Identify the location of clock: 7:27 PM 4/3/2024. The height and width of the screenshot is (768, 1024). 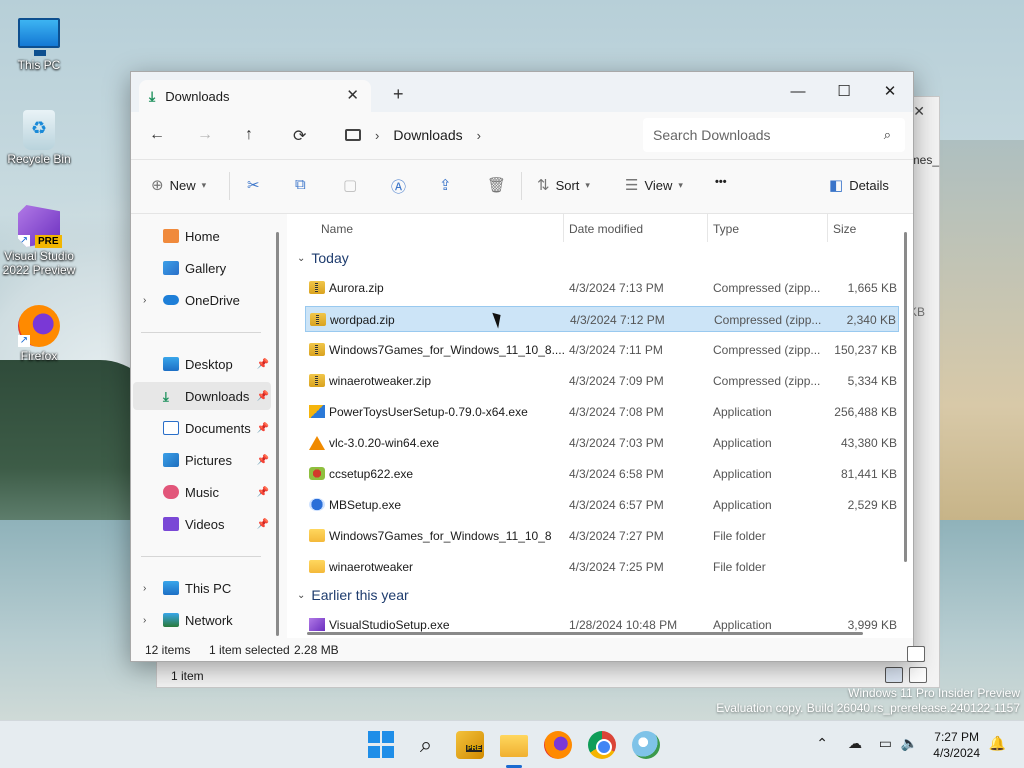
(956, 745).